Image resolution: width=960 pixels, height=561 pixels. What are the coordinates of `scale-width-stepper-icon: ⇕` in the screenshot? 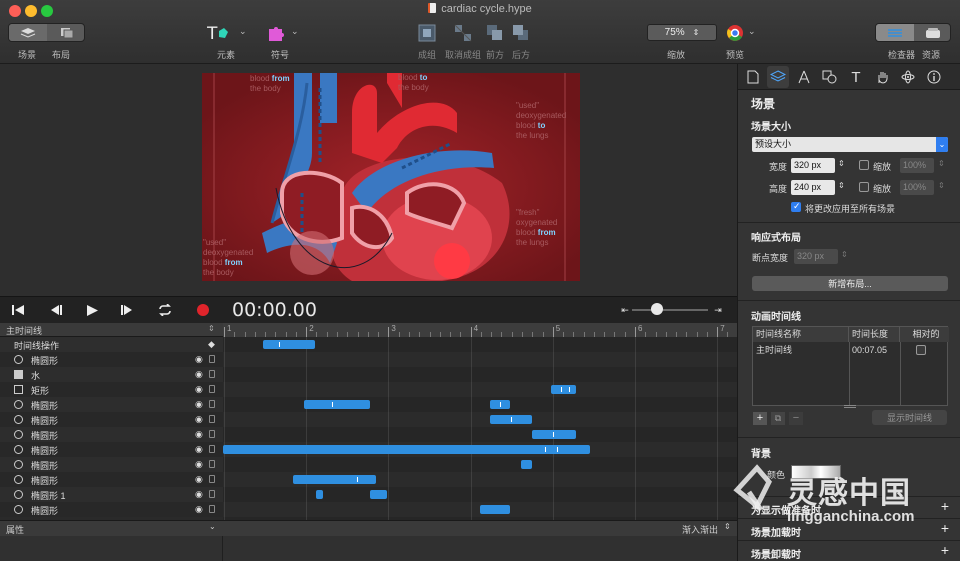 It's located at (941, 163).